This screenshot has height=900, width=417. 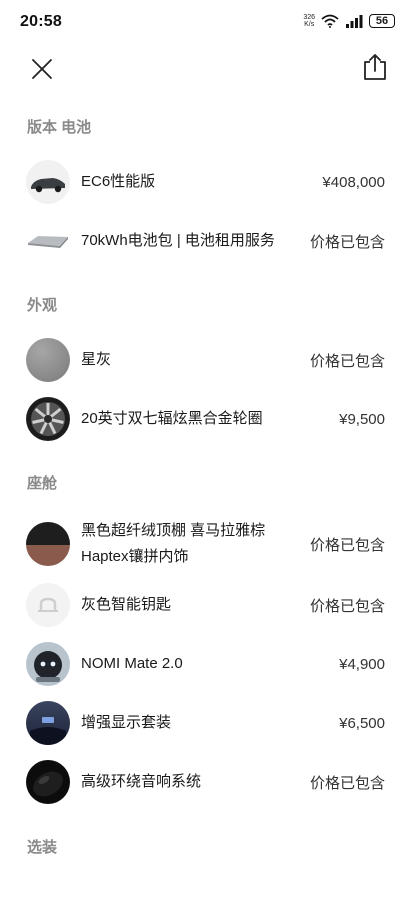 I want to click on battery-level: 56, so click(x=382, y=21).